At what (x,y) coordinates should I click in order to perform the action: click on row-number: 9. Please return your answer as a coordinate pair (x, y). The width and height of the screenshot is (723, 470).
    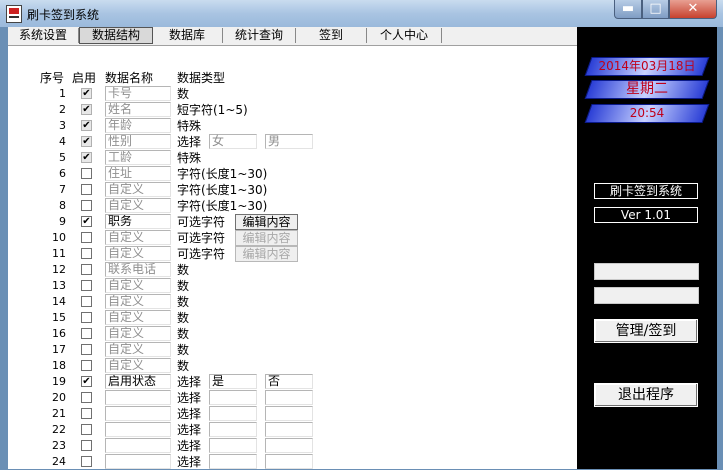
    Looking at the image, I should click on (62, 221).